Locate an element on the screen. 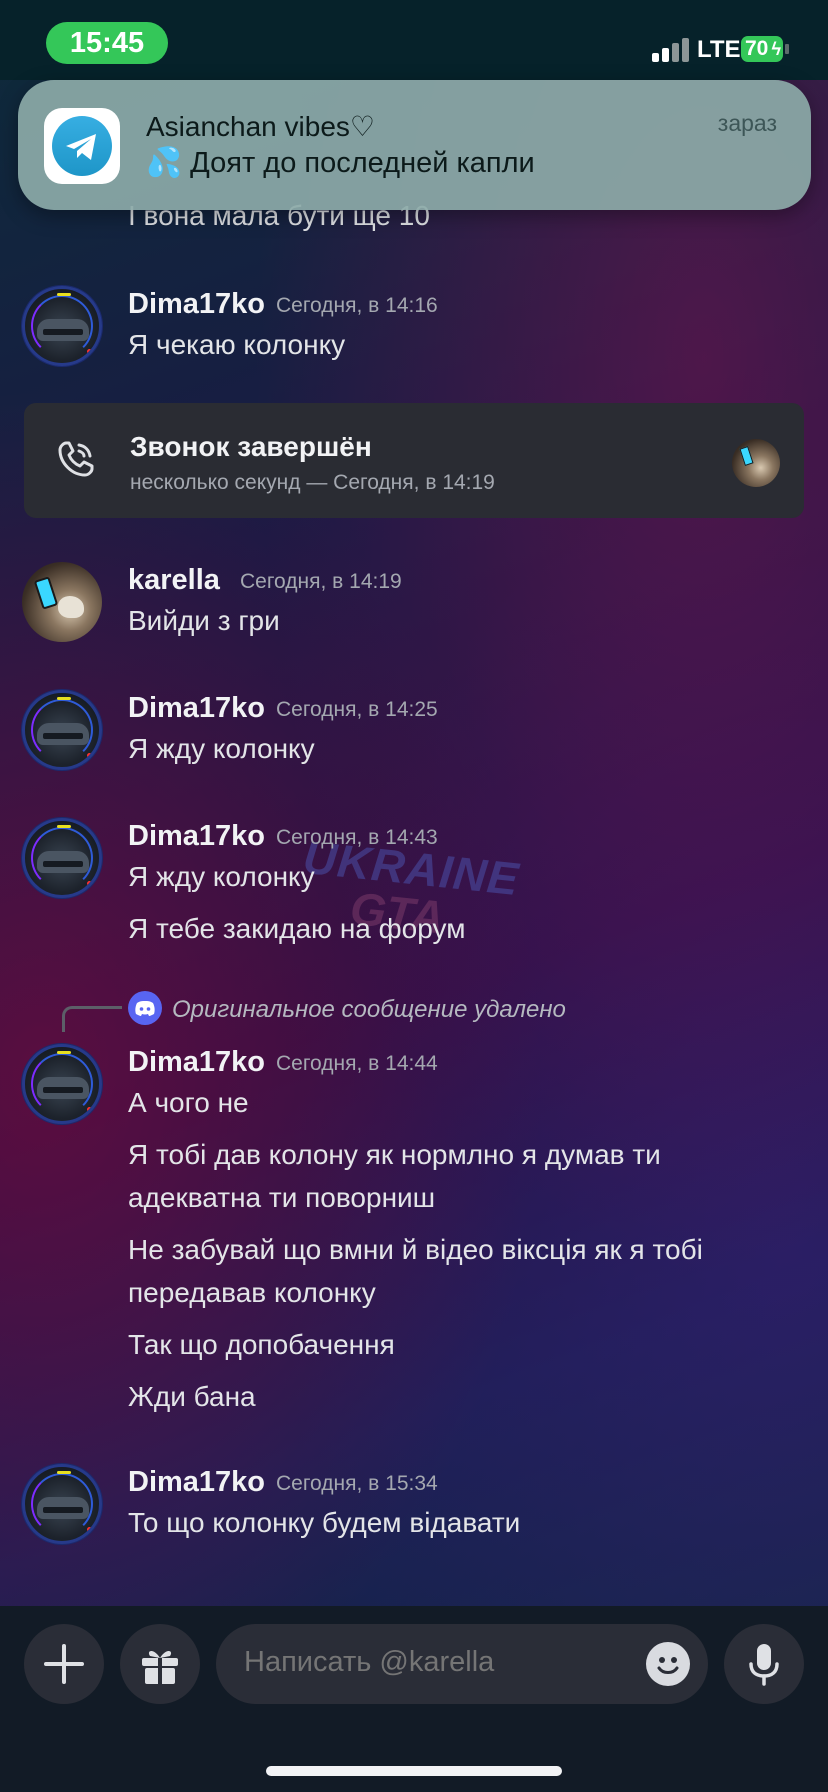  message-text: Так що допобачення is located at coordinates (261, 1344).